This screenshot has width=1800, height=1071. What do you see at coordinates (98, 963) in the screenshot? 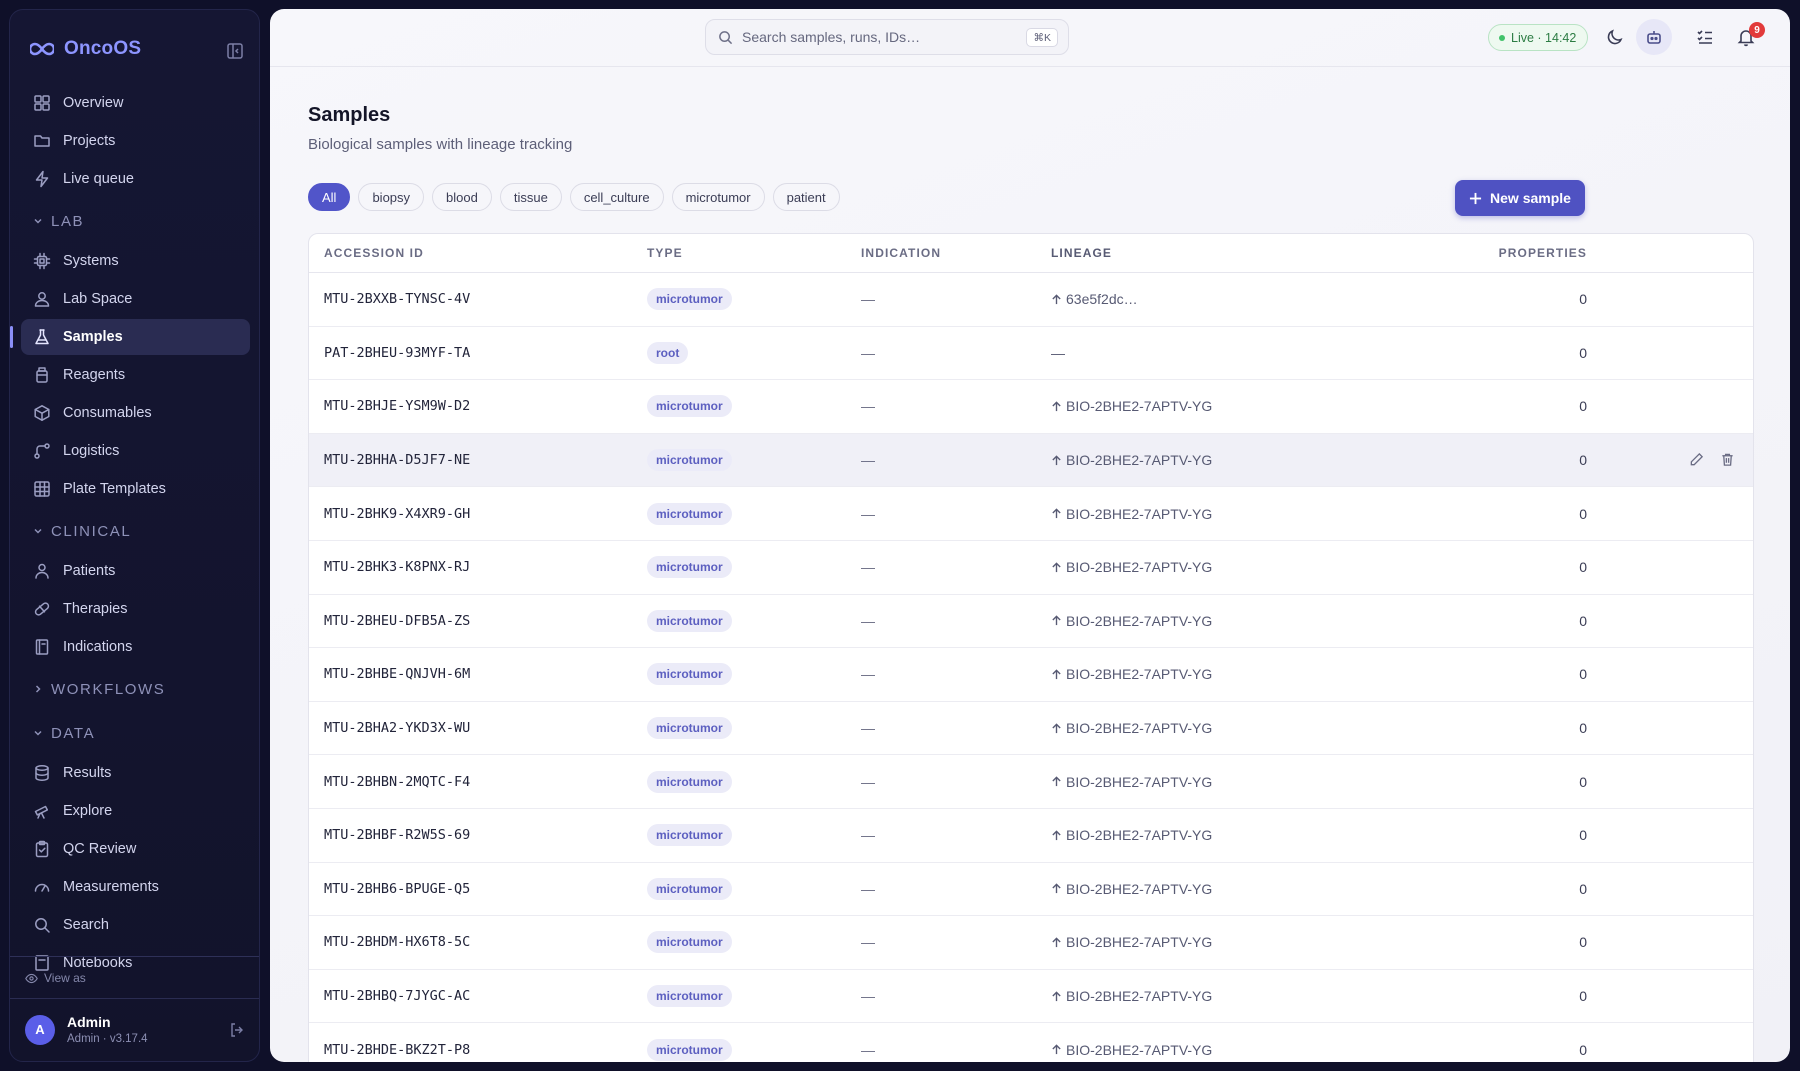
I see `sidebar-item-label: Notebooks` at bounding box center [98, 963].